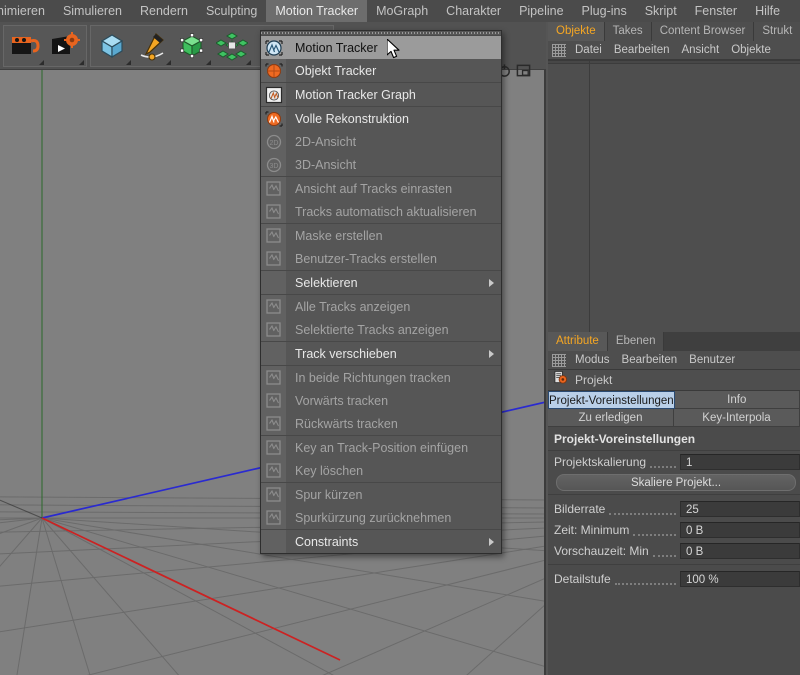 This screenshot has width=800, height=675. I want to click on menu-item-key-an-track-position-einfügen: Key an Track-Position einfügen, so click(381, 447).